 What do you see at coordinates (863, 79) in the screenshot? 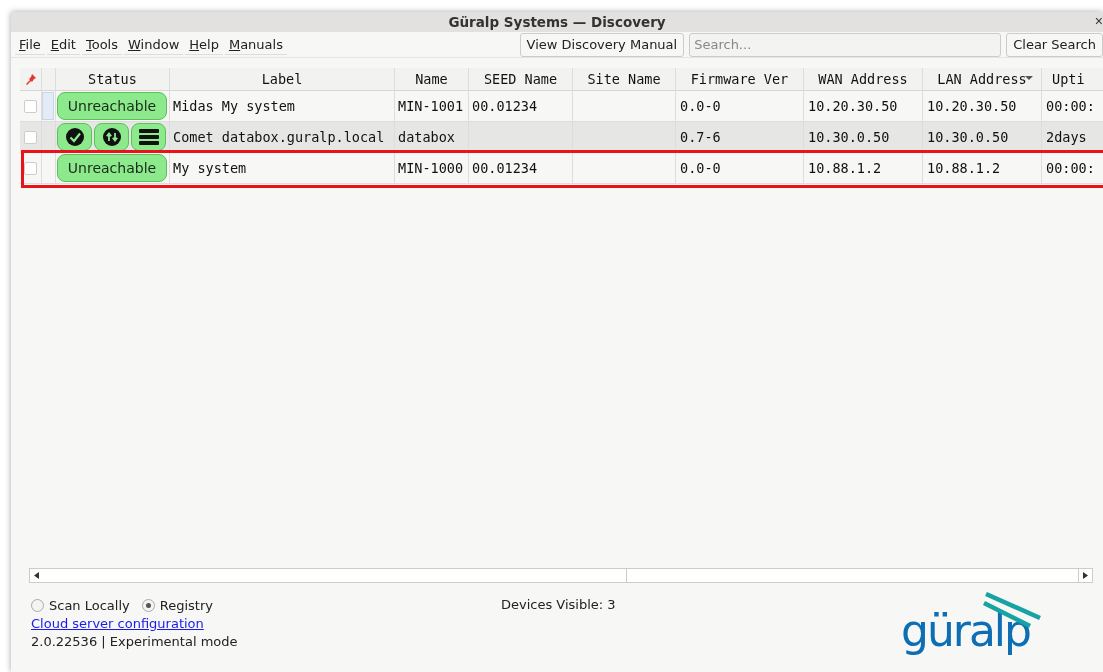
I see `column-header: WAN Address` at bounding box center [863, 79].